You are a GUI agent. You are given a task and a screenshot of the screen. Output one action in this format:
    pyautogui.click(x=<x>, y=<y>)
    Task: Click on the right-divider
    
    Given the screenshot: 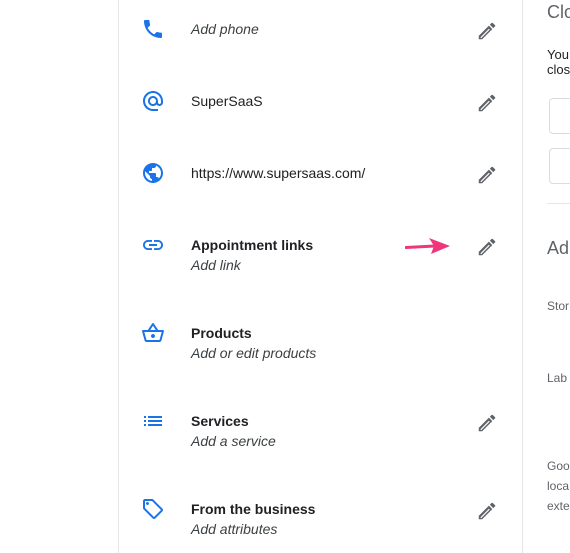 What is the action you would take?
    pyautogui.click(x=558, y=203)
    